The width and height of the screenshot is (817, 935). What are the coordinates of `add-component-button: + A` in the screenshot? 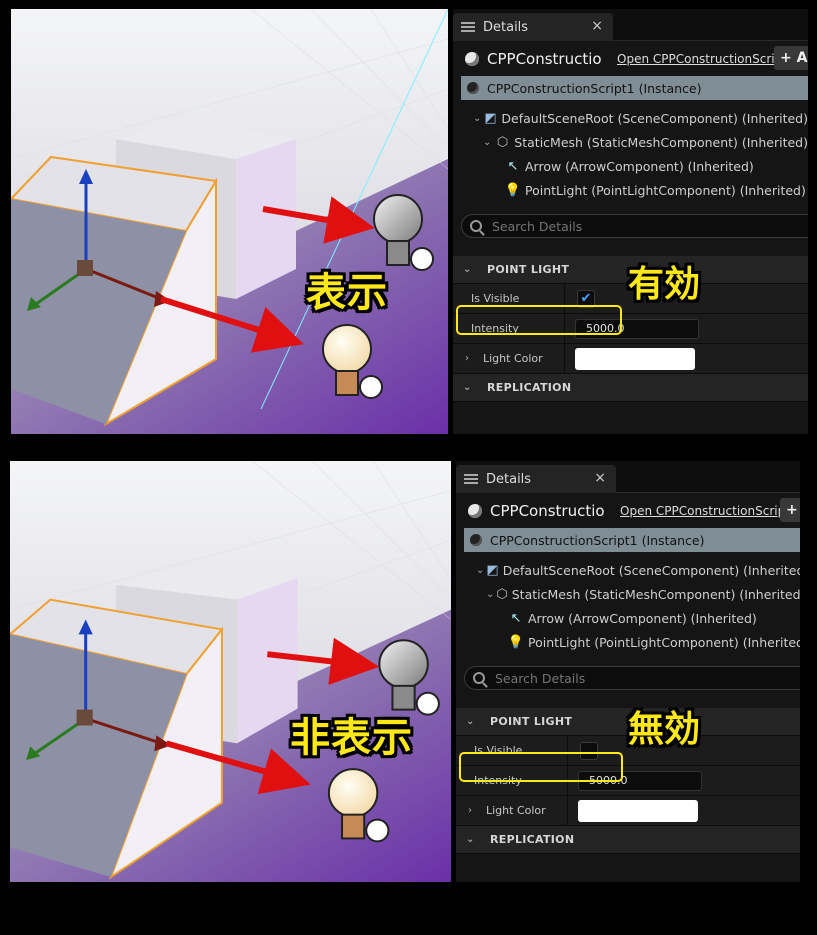 It's located at (791, 58).